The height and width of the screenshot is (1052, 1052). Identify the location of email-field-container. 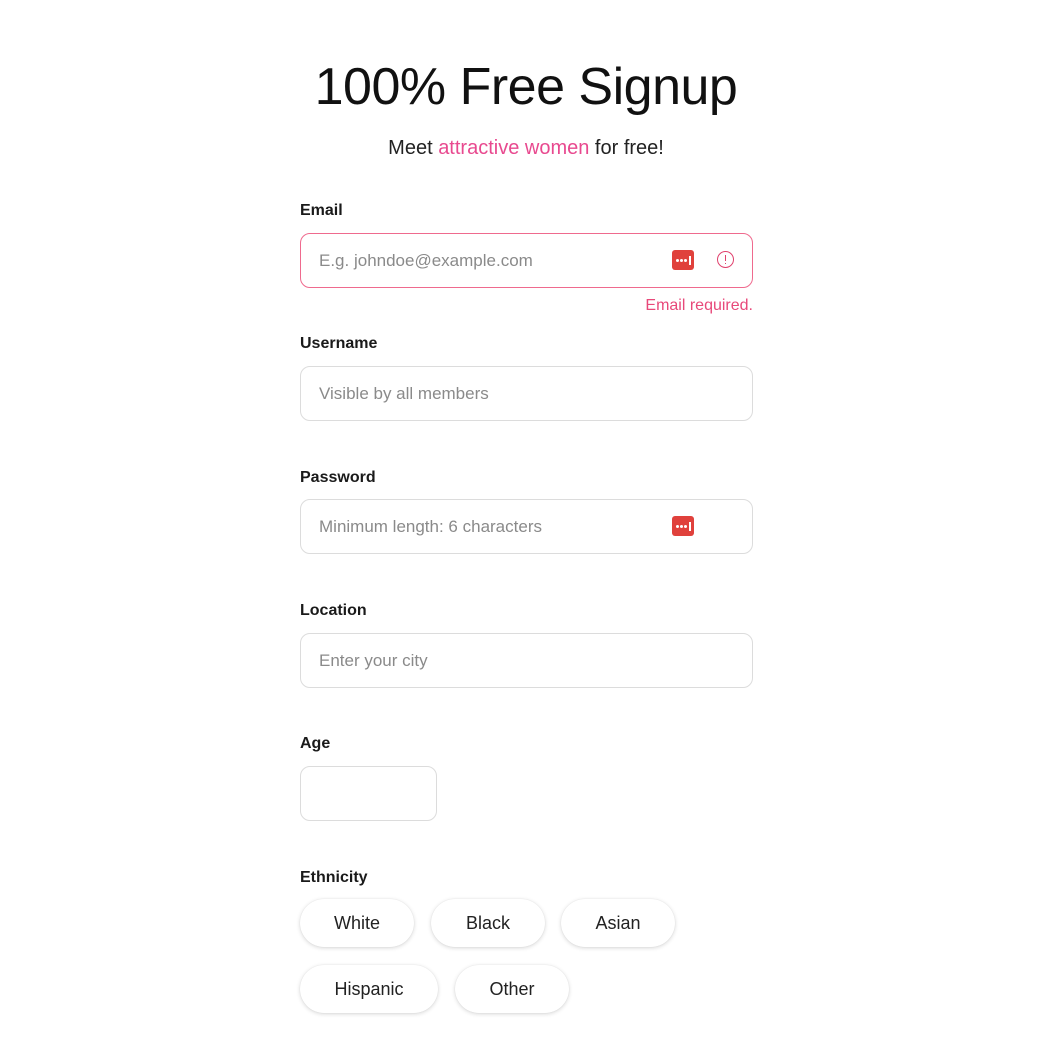
(526, 260).